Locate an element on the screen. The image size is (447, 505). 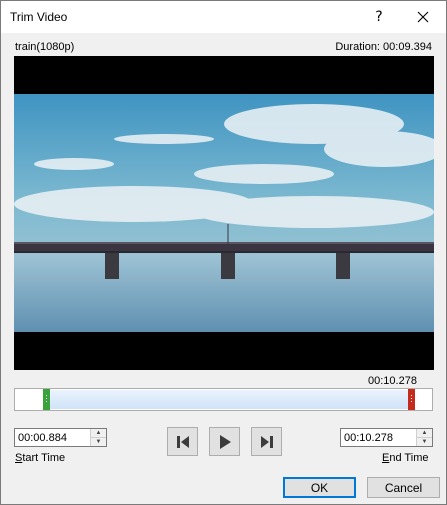
dialog-title: Trim Video is located at coordinates (39, 17).